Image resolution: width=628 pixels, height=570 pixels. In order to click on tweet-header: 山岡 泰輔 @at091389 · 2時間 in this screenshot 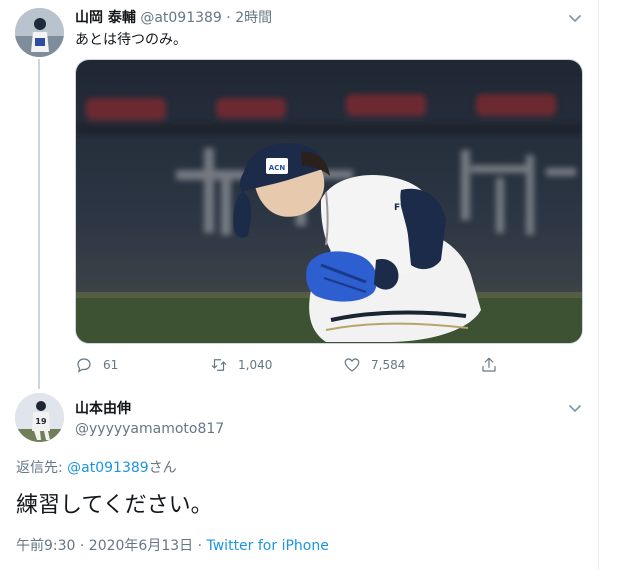, I will do `click(173, 18)`.